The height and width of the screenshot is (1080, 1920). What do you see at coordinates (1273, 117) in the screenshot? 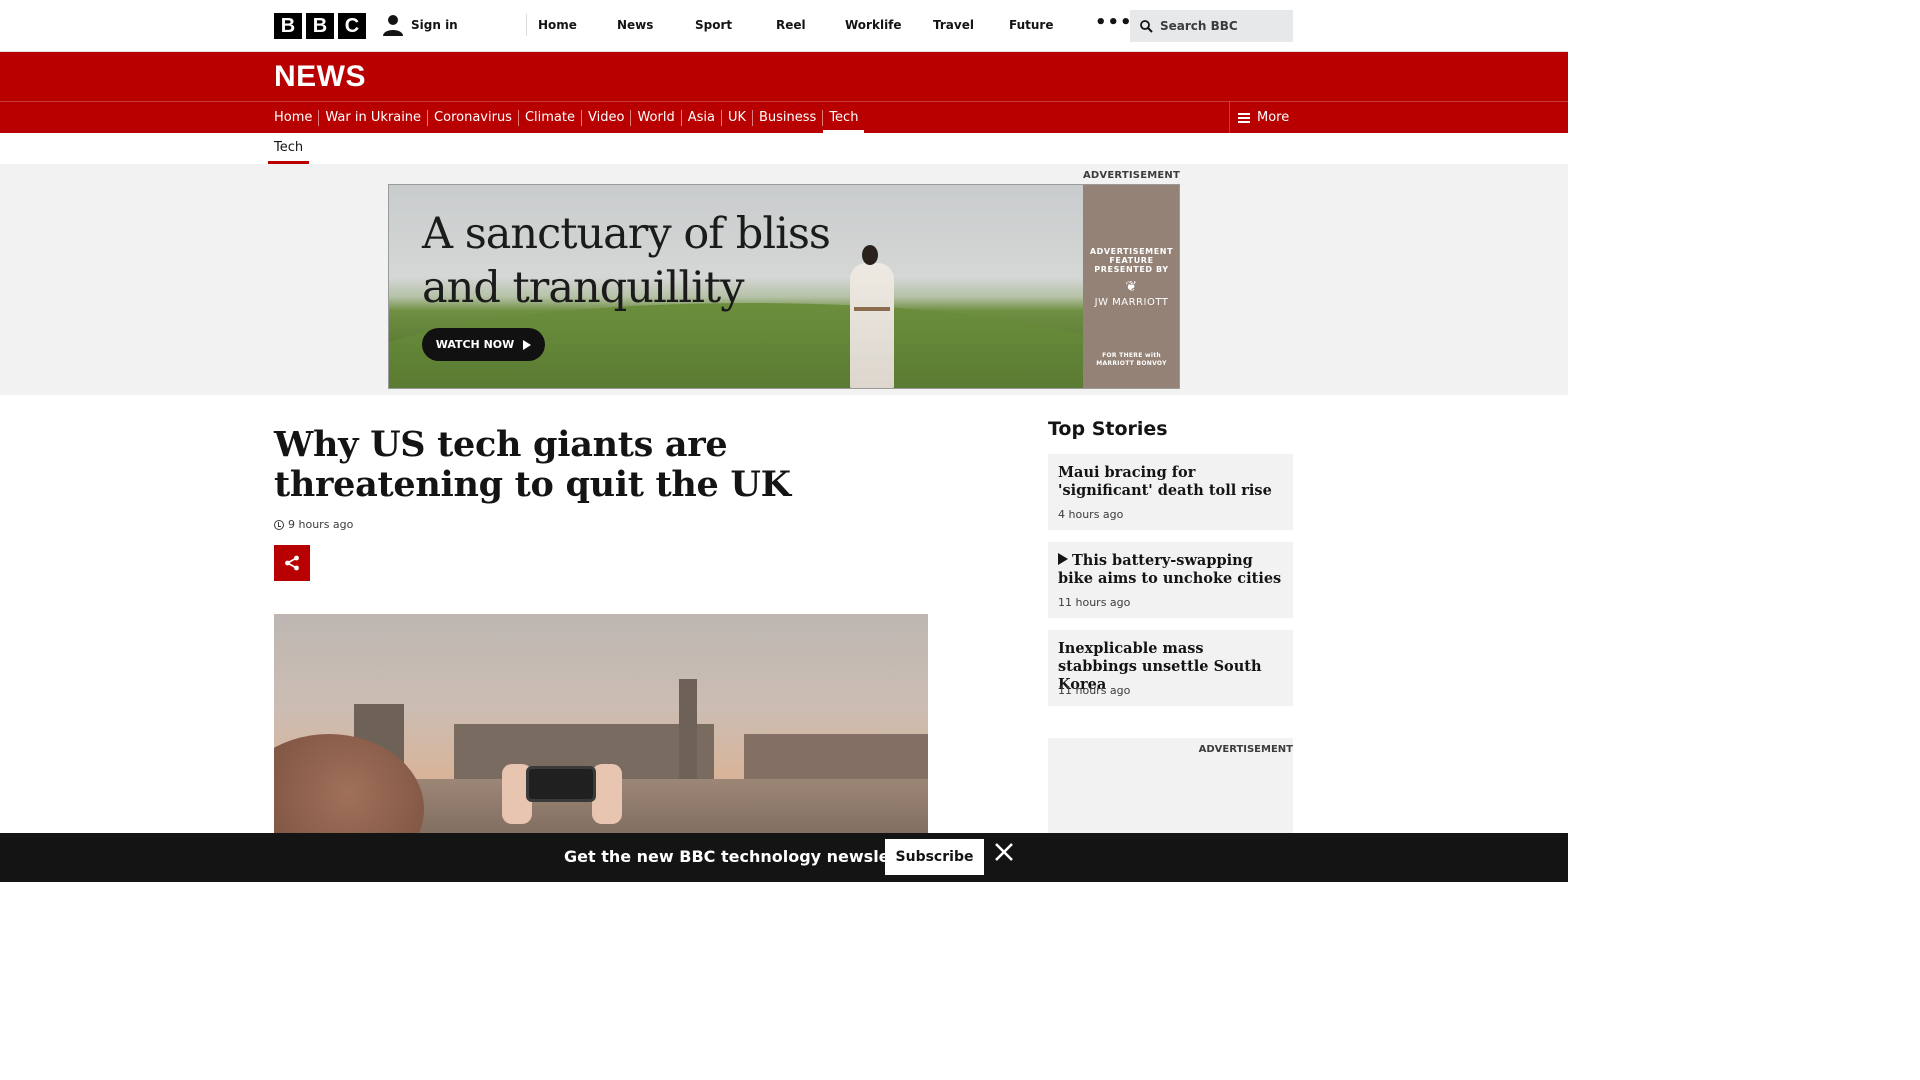
I see `more-label: More` at bounding box center [1273, 117].